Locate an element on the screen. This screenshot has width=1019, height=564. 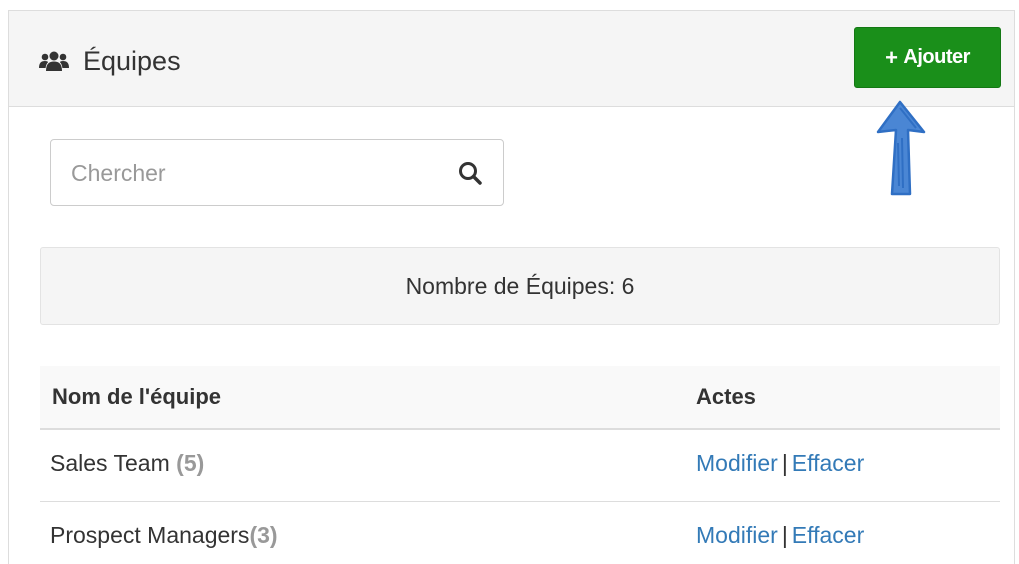
member-count: (5) is located at coordinates (190, 463).